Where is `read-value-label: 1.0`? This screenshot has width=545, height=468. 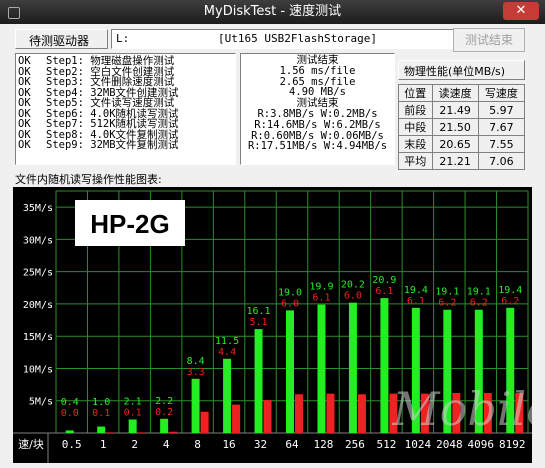
read-value-label: 1.0 is located at coordinates (101, 402).